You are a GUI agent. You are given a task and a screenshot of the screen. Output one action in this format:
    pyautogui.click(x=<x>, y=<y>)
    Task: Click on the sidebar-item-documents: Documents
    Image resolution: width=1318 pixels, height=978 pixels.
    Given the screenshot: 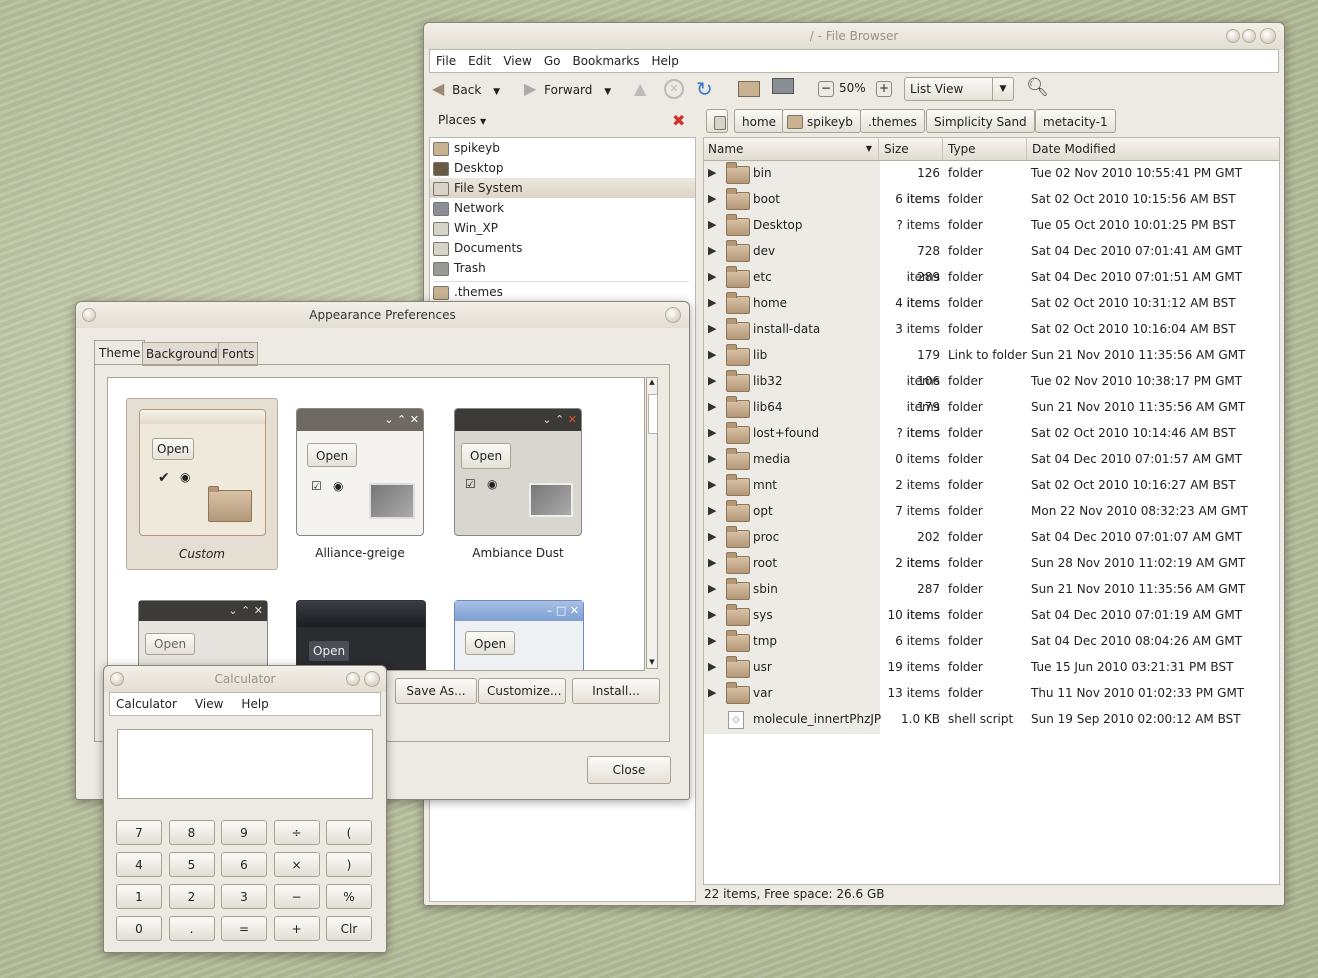 What is the action you would take?
    pyautogui.click(x=564, y=248)
    